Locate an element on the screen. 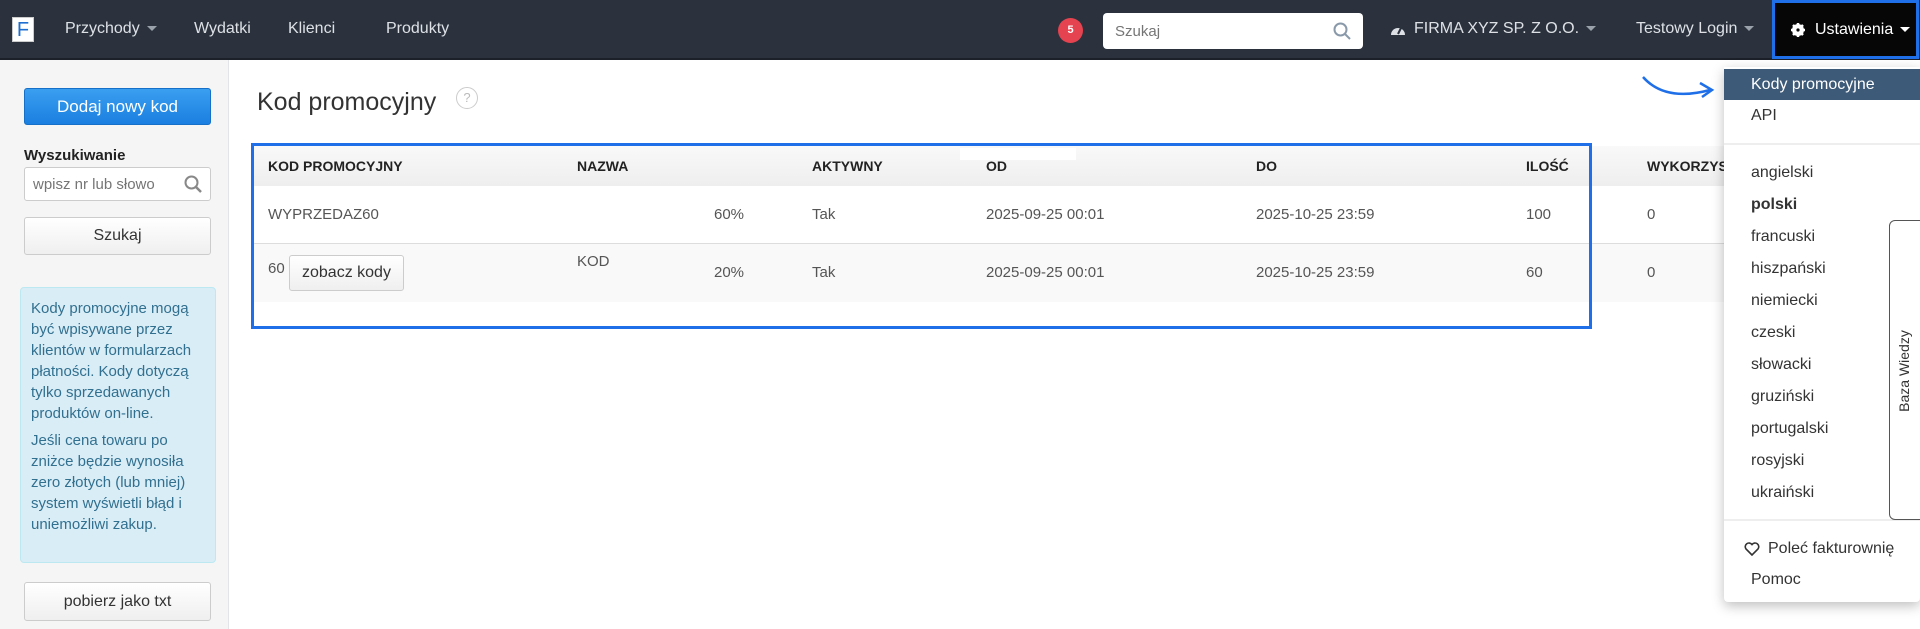 Image resolution: width=1920 pixels, height=629 pixels. user-menu: Testowy Login is located at coordinates (1695, 29).